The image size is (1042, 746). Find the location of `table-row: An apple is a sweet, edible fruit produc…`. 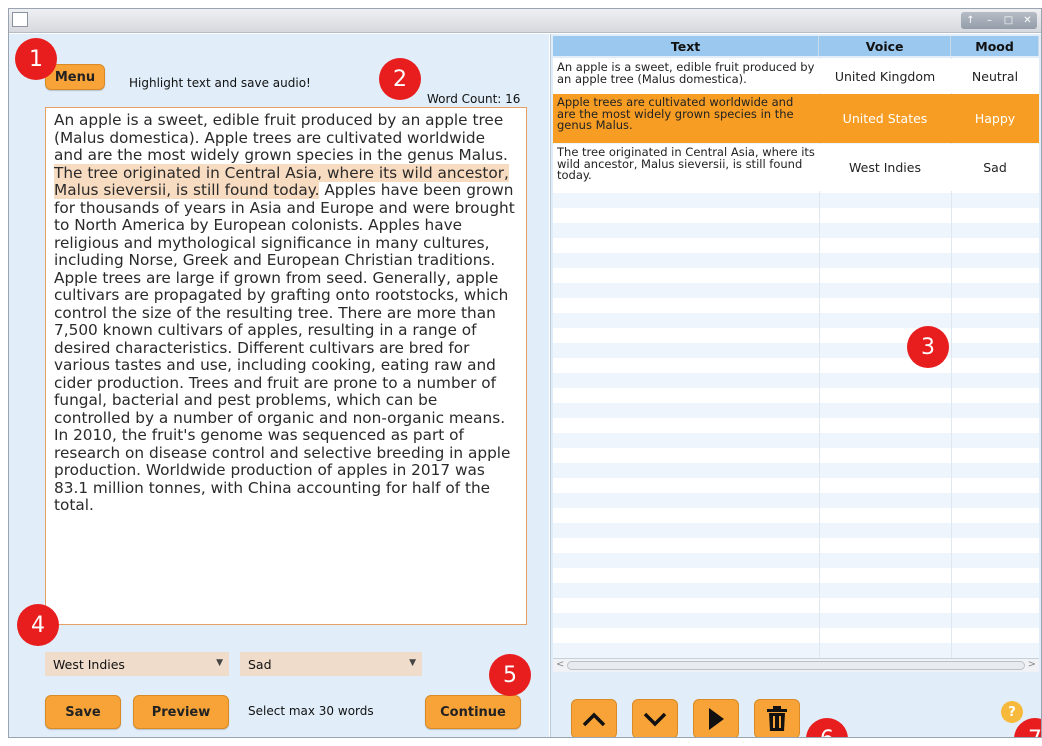

table-row: An apple is a sweet, edible fruit produc… is located at coordinates (796, 76).